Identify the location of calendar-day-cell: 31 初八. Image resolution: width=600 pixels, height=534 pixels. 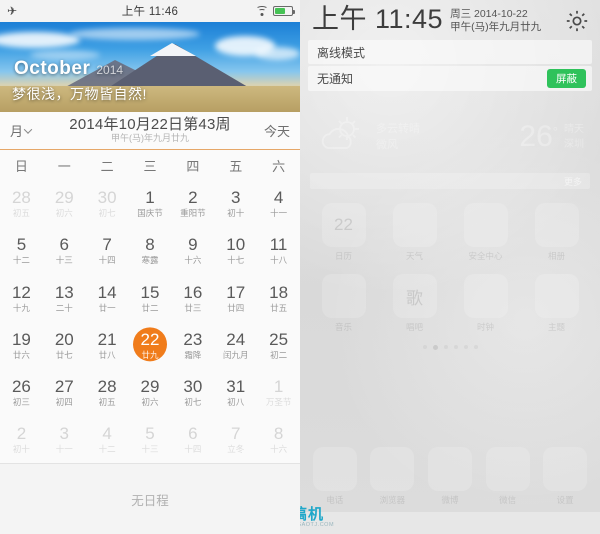
(235, 392).